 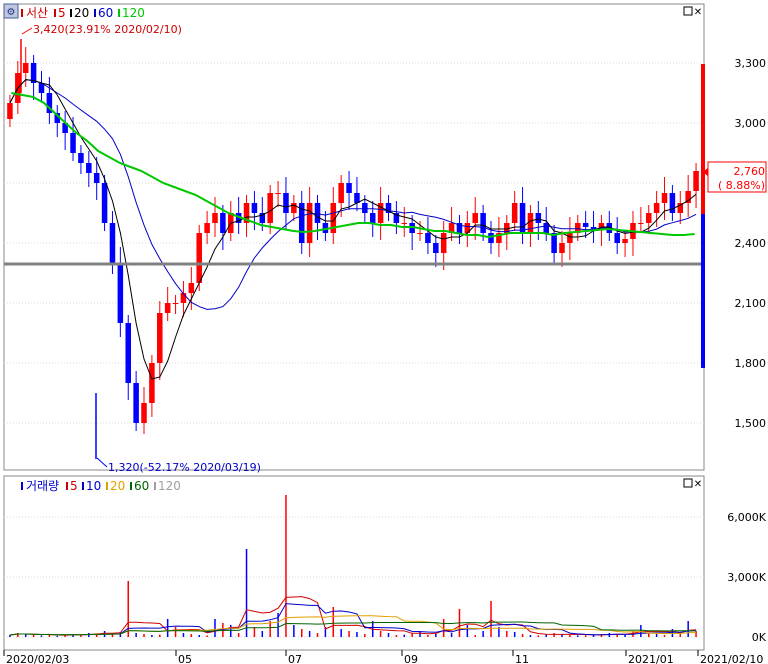 I want to click on x-tick-label: 07, so click(x=295, y=658).